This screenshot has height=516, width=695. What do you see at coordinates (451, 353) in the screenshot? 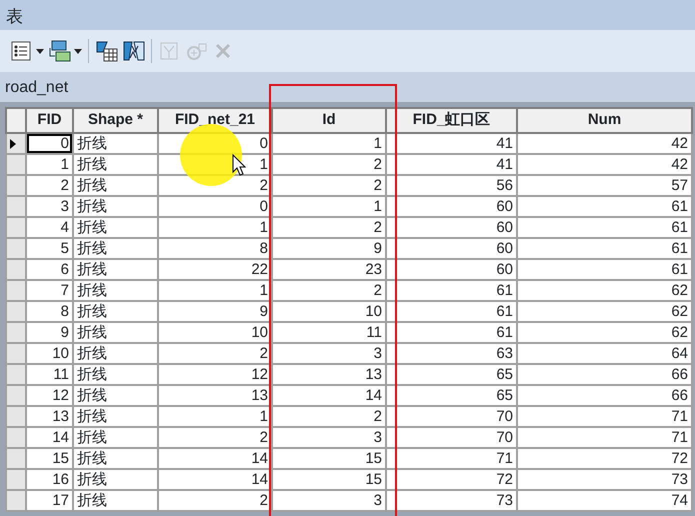
I see `table-cell: 63` at bounding box center [451, 353].